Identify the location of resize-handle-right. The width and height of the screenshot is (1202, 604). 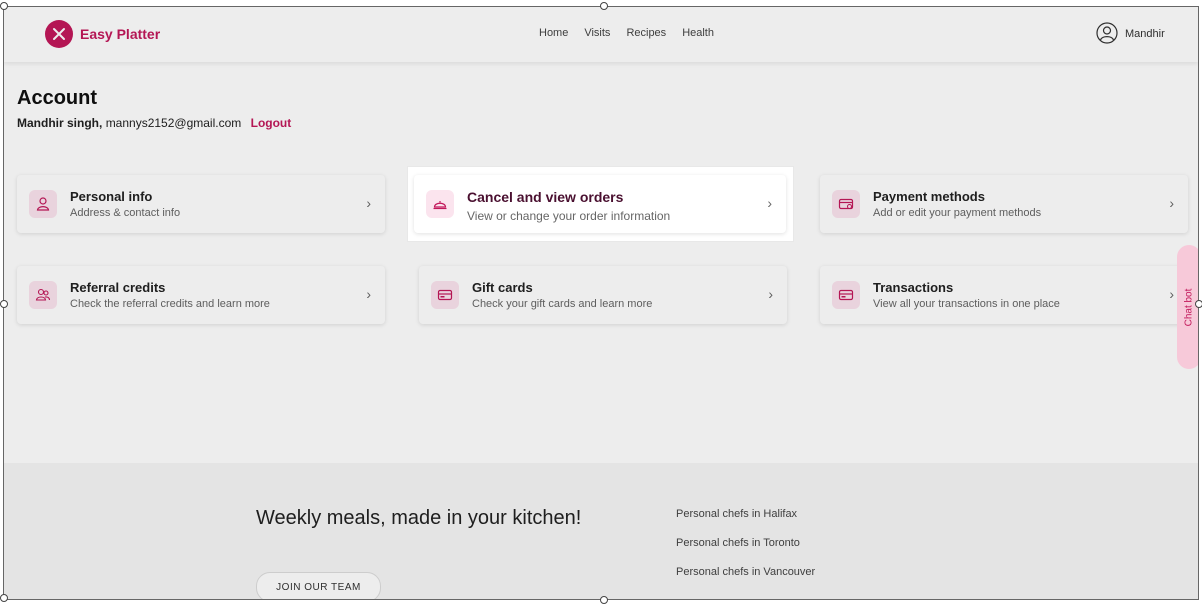
(1198, 304).